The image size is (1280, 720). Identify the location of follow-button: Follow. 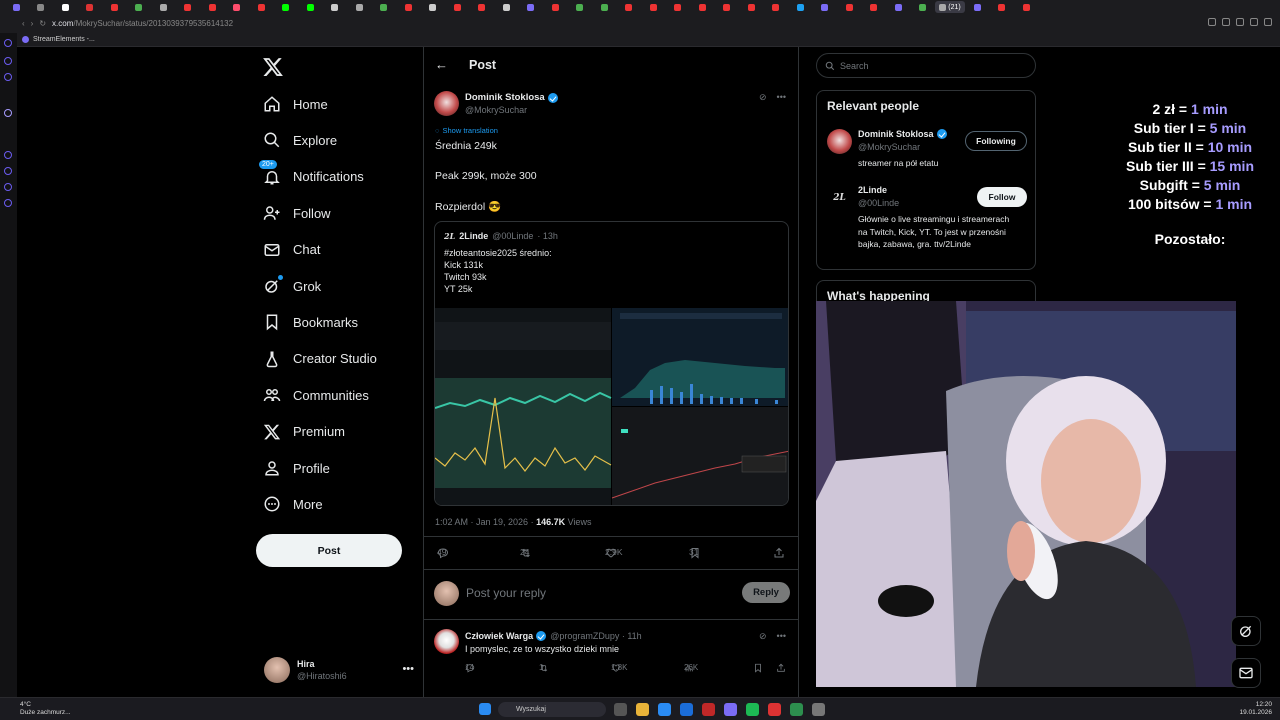
(1002, 197).